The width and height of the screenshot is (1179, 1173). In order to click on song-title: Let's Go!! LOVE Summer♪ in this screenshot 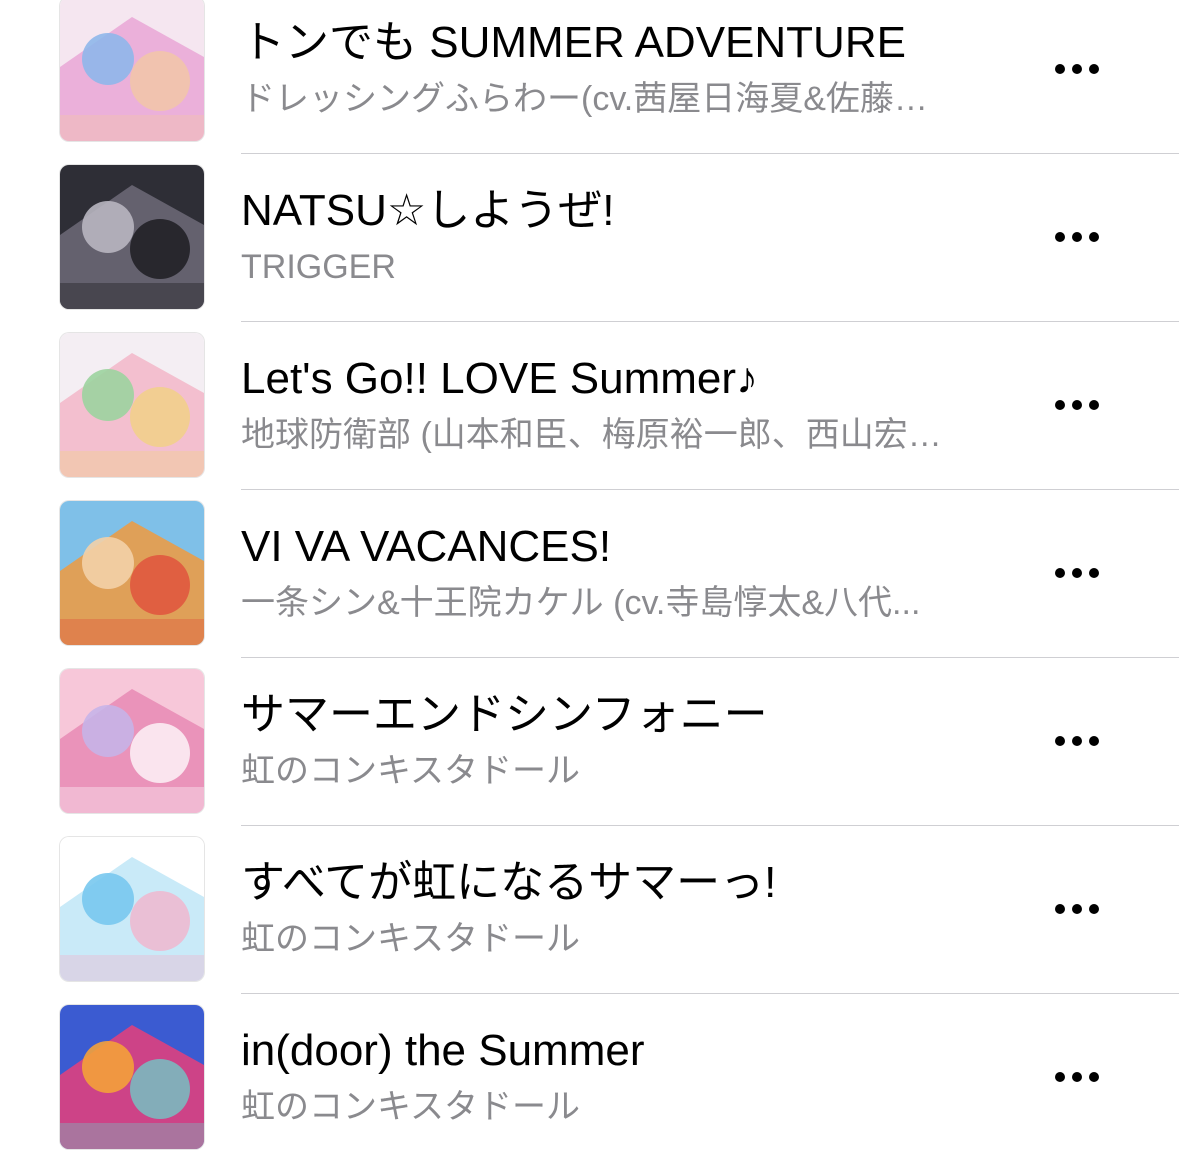, I will do `click(500, 378)`.